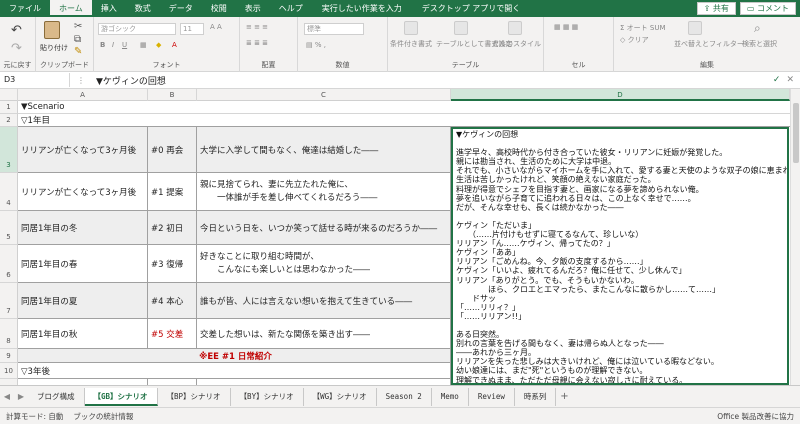 The image size is (800, 424). I want to click on sheet-tab-wg: 【WG】シナリオ, so click(340, 396).